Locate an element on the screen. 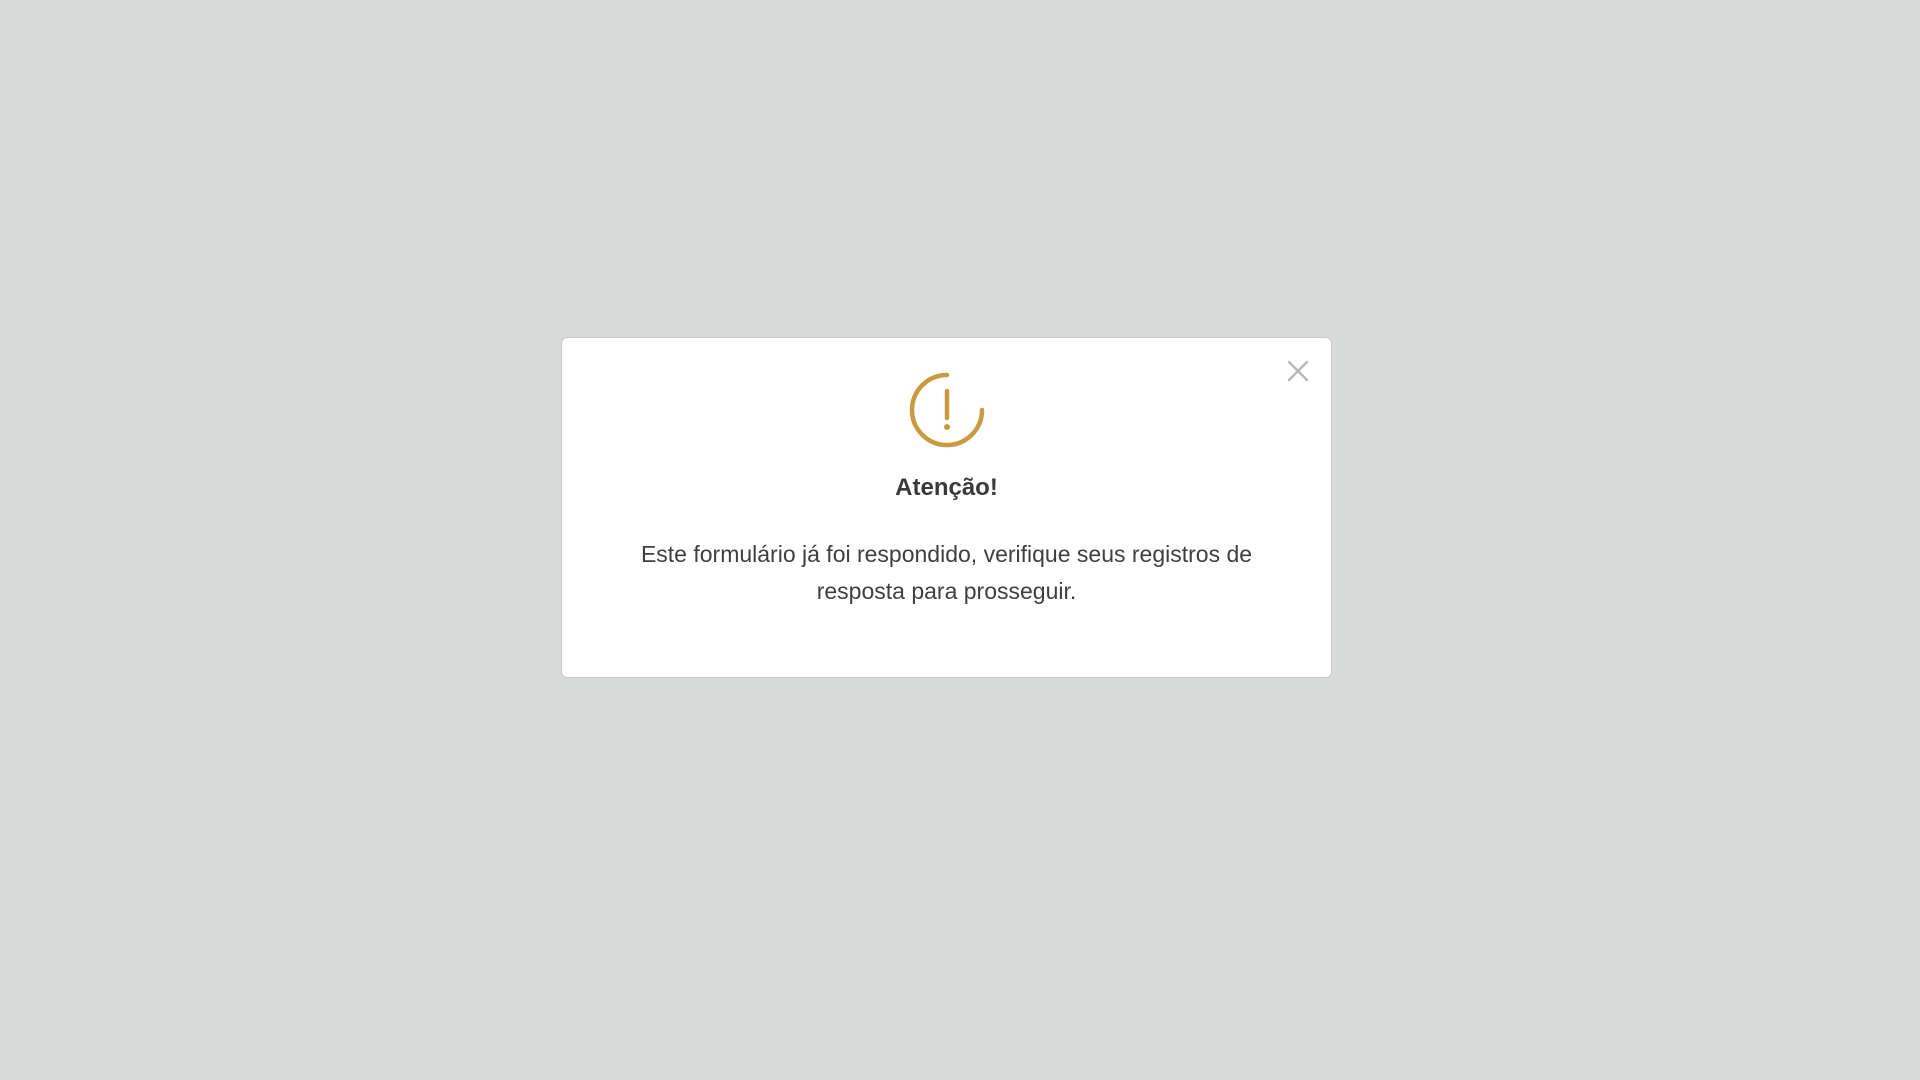 The image size is (1920, 1080). warning-exclamation-icon is located at coordinates (946, 410).